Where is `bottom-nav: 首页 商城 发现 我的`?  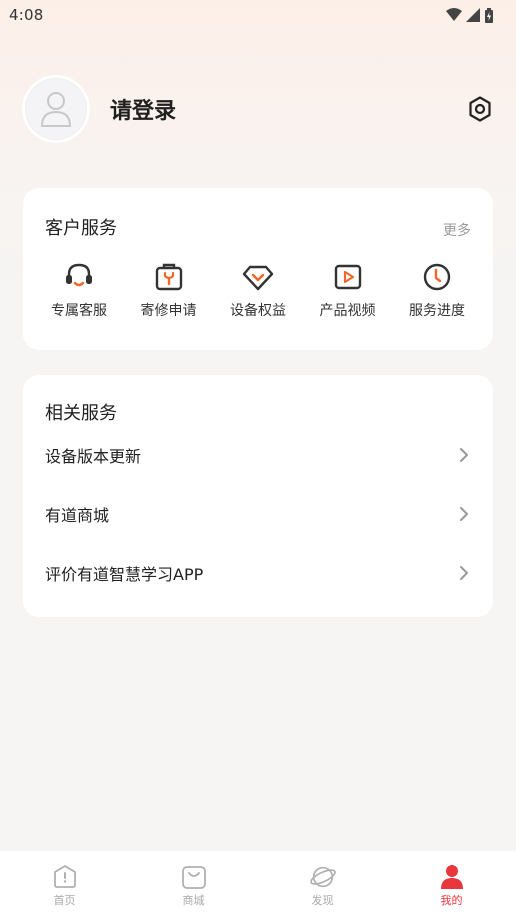
bottom-nav: 首页 商城 发现 我的 is located at coordinates (258, 885).